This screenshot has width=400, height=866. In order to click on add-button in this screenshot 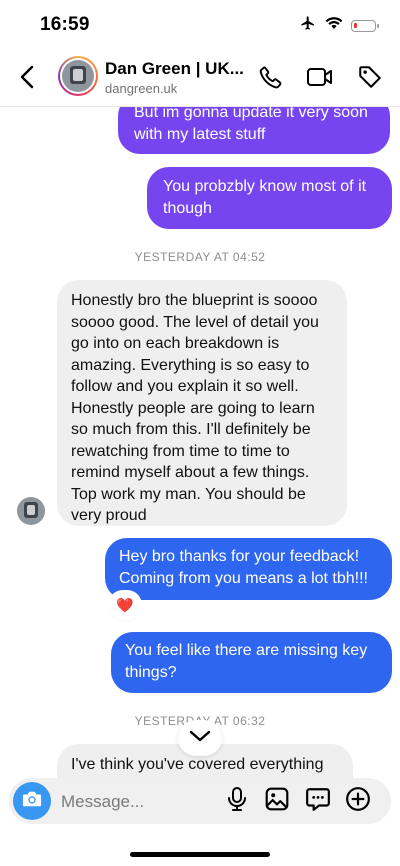, I will do `click(358, 801)`.